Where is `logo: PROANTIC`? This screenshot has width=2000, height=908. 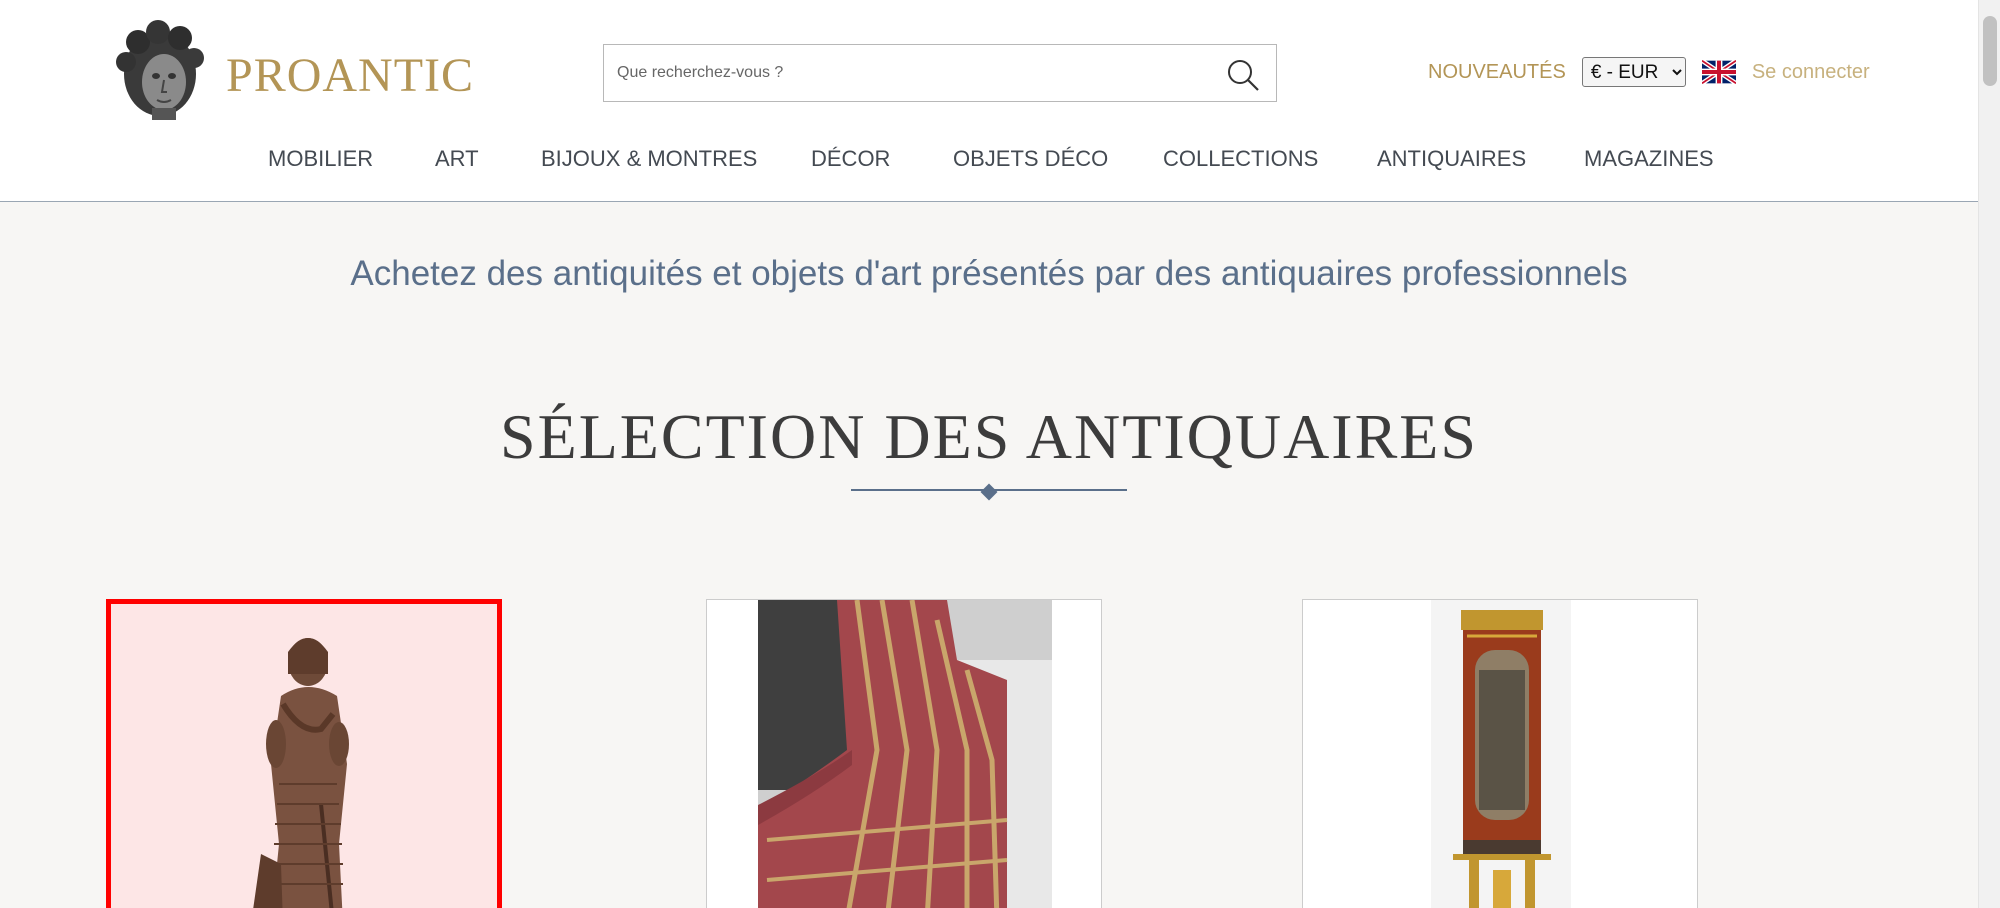
logo: PROANTIC is located at coordinates (292, 71).